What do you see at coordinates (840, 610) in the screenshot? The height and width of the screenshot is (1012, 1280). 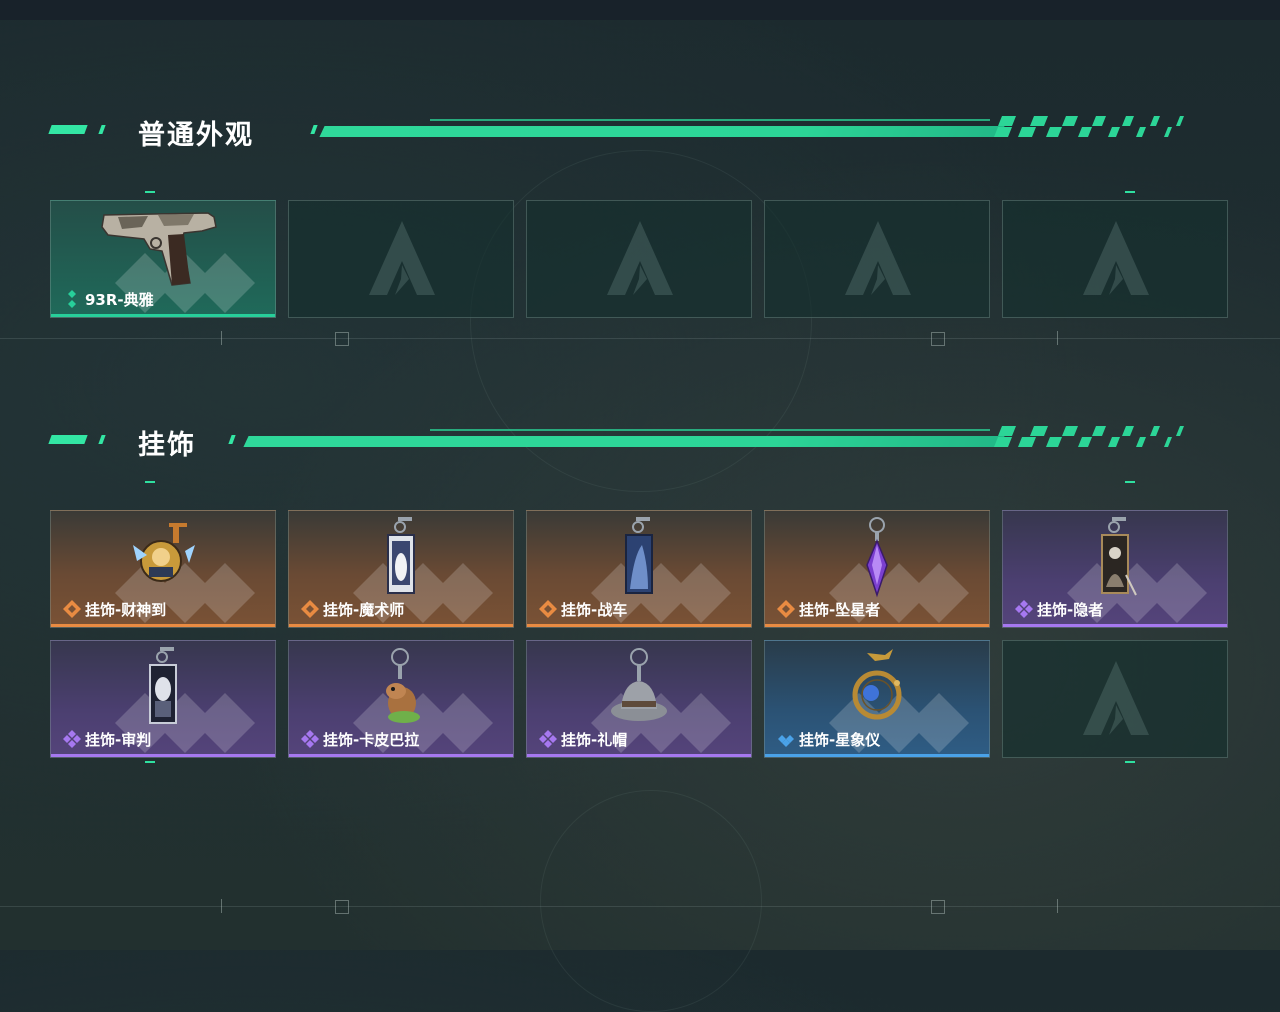 I see `item-name: 挂饰-坠星者` at bounding box center [840, 610].